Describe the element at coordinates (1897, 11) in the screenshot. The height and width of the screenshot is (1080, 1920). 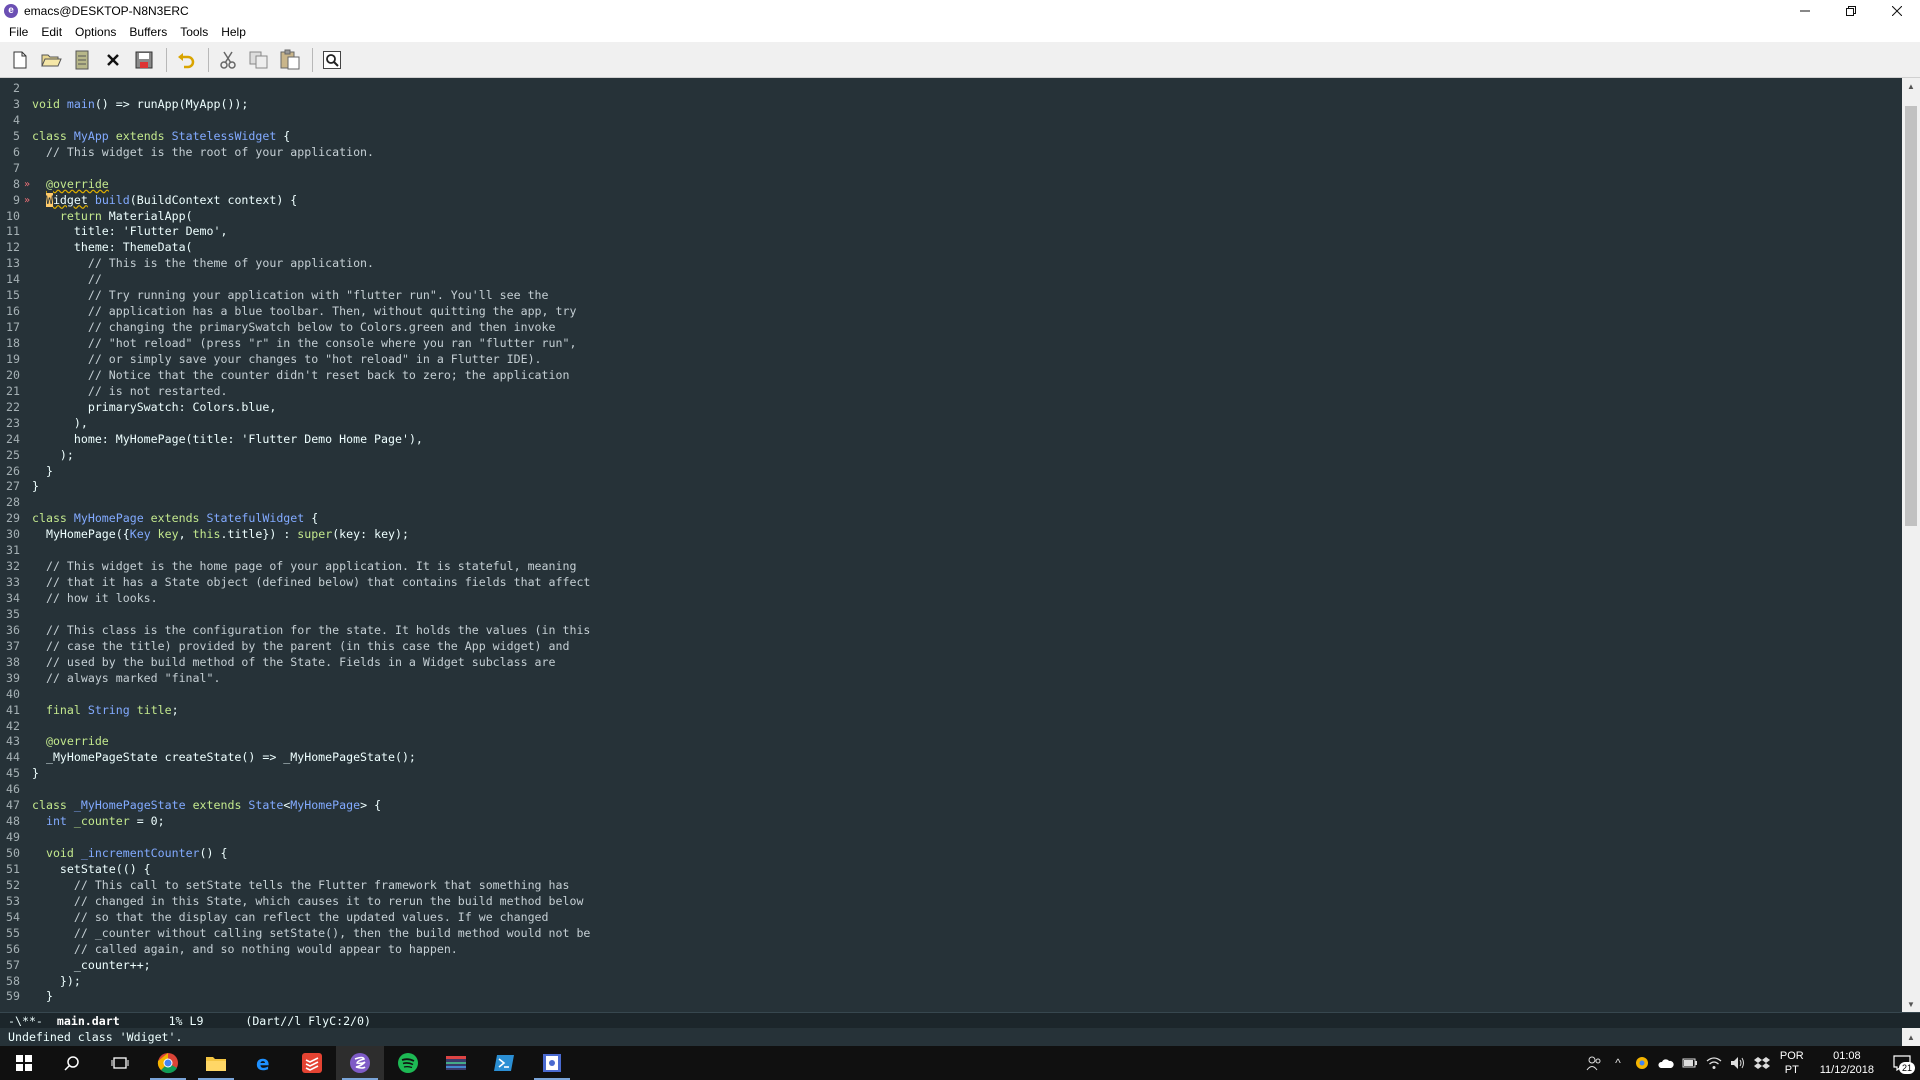
I see `close-button` at that location.